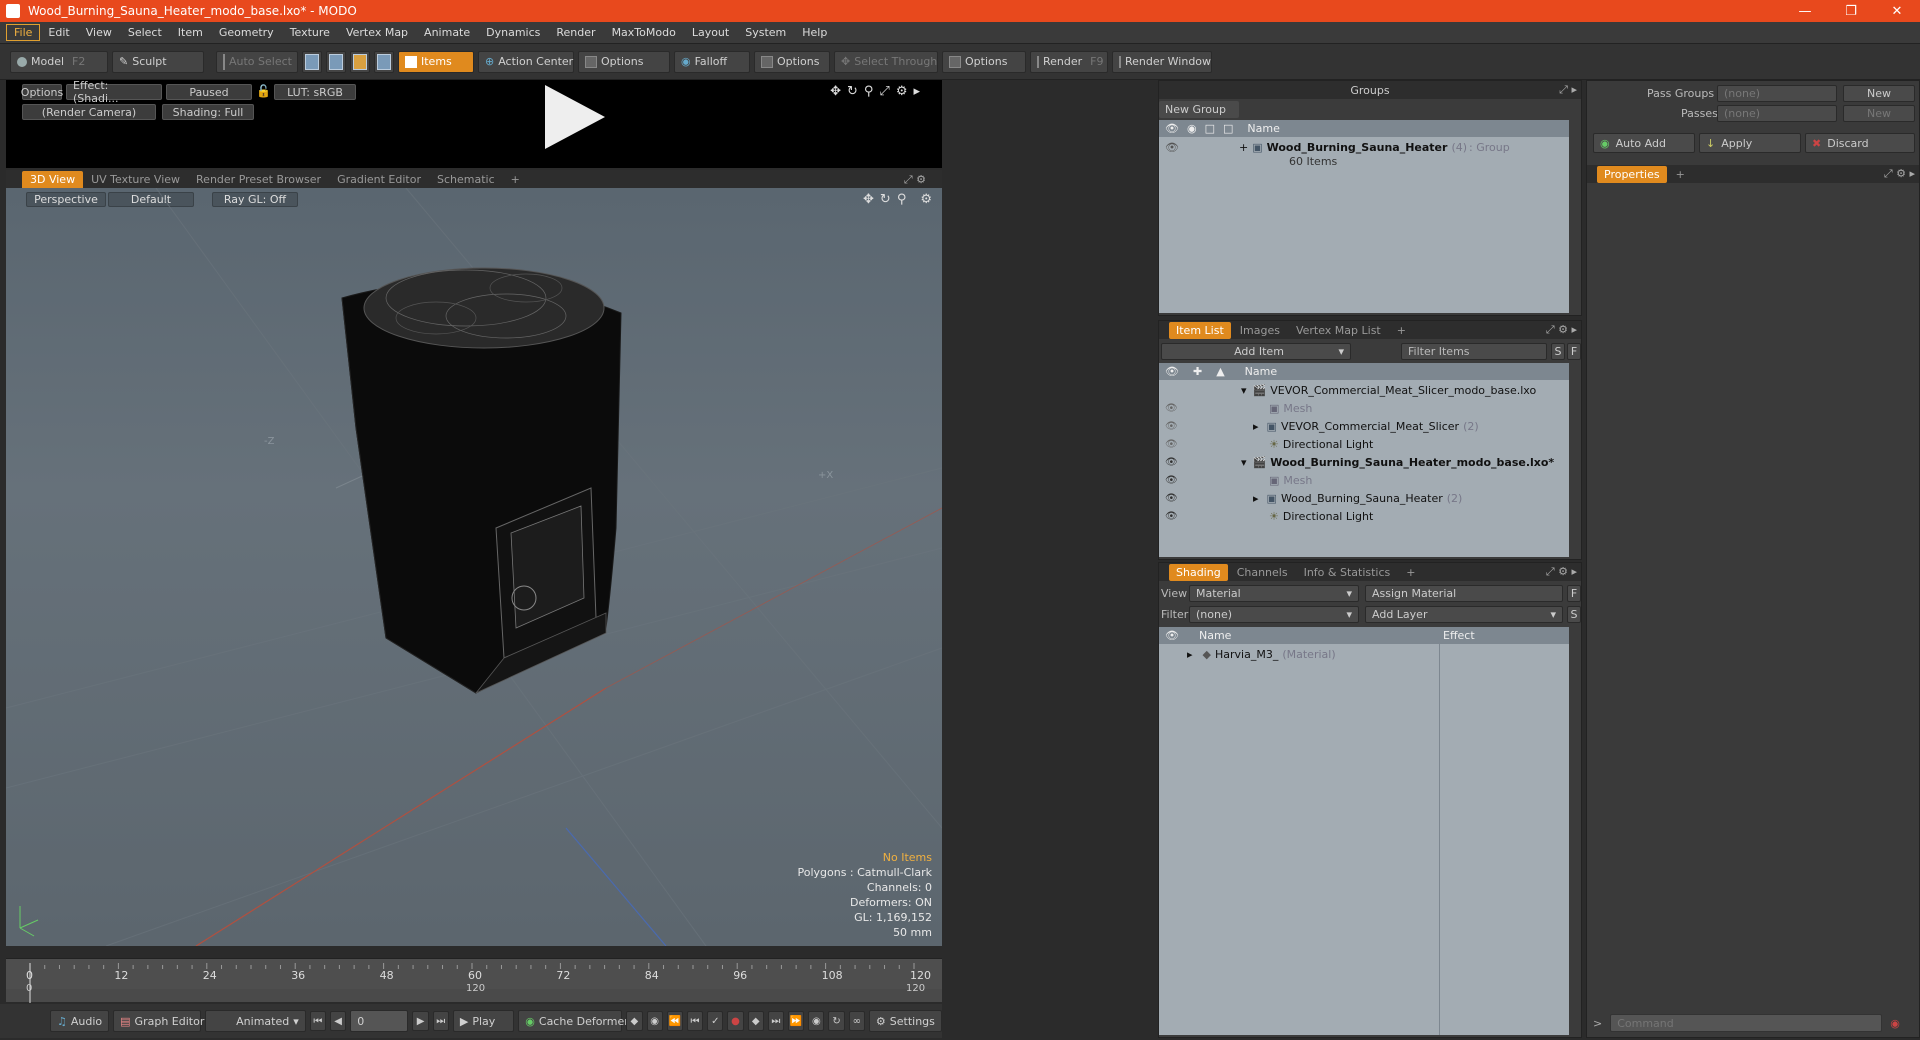 The image size is (1920, 1040). I want to click on audio-button: ♫ Audio, so click(80, 1021).